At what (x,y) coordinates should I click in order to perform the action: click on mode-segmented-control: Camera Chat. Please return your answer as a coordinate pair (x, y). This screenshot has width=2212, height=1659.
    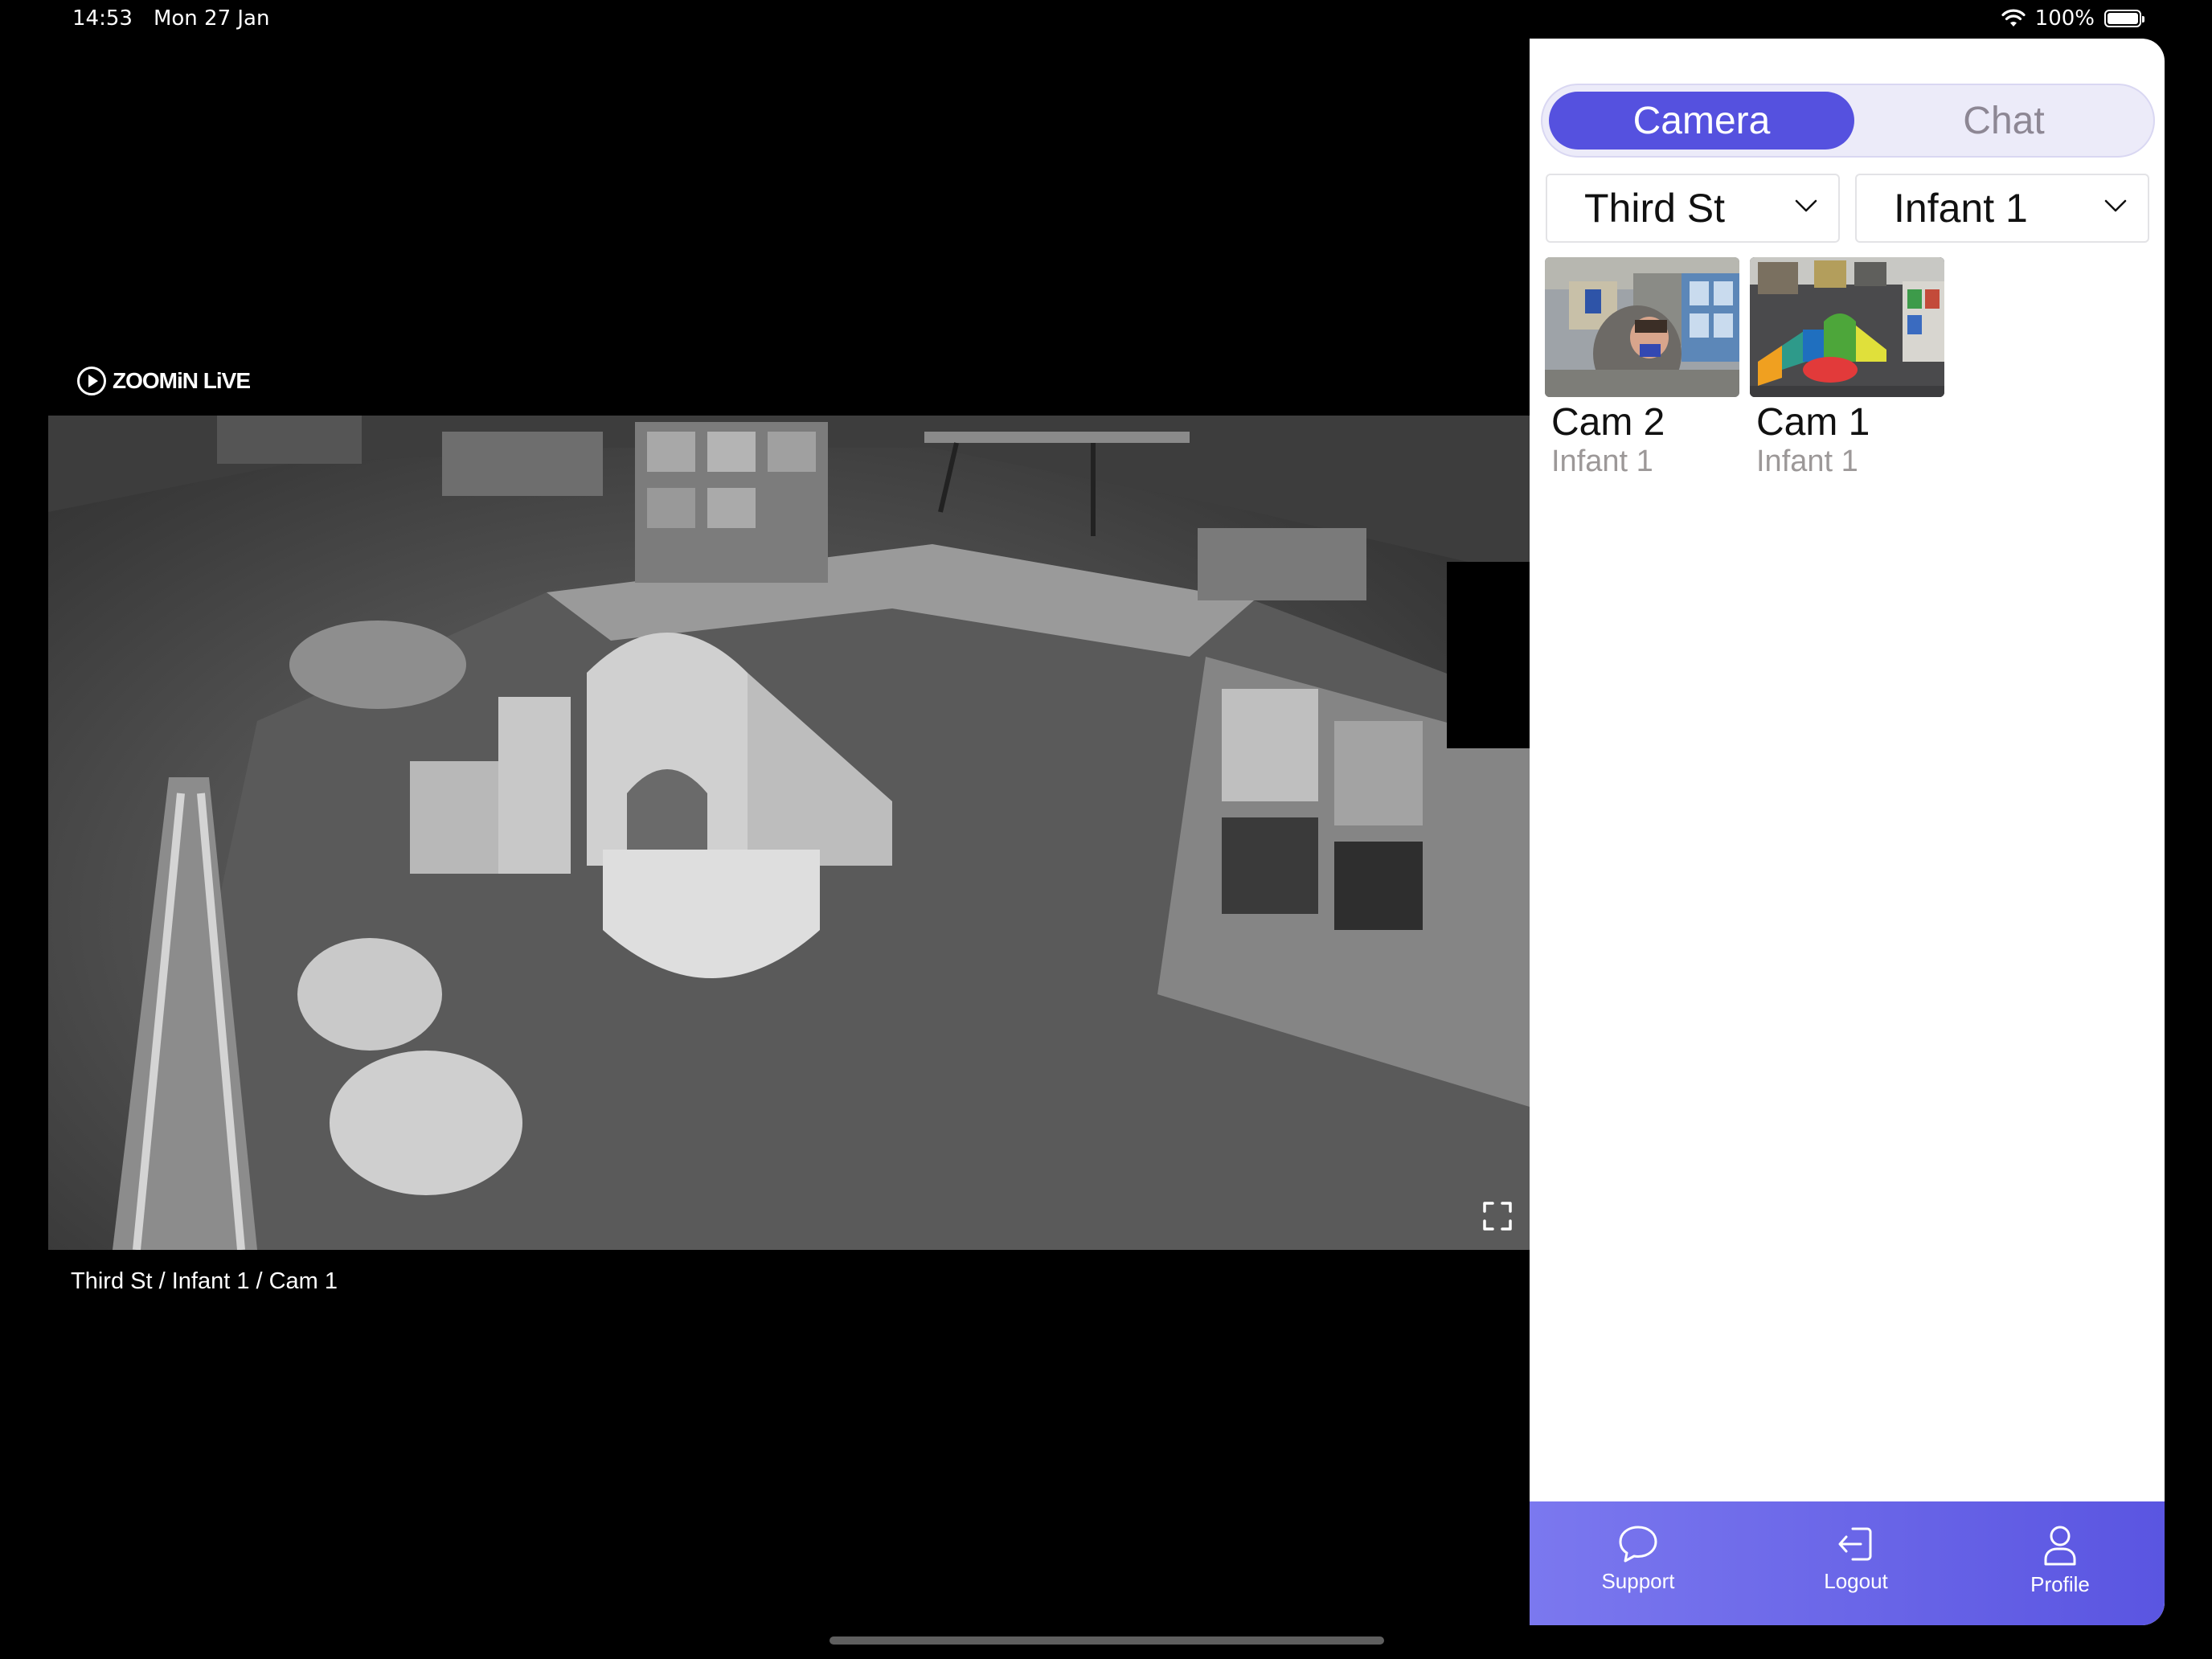
    Looking at the image, I should click on (1848, 121).